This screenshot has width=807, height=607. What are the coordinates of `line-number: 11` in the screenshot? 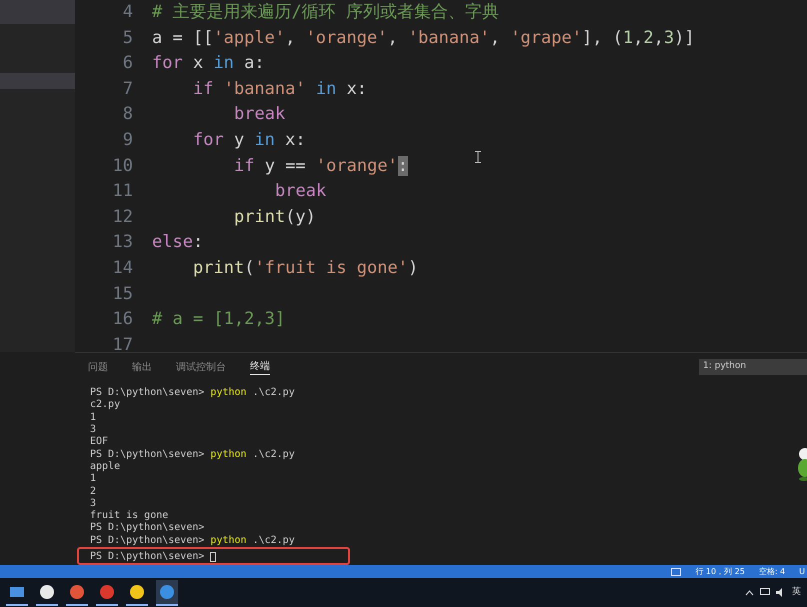 It's located at (122, 192).